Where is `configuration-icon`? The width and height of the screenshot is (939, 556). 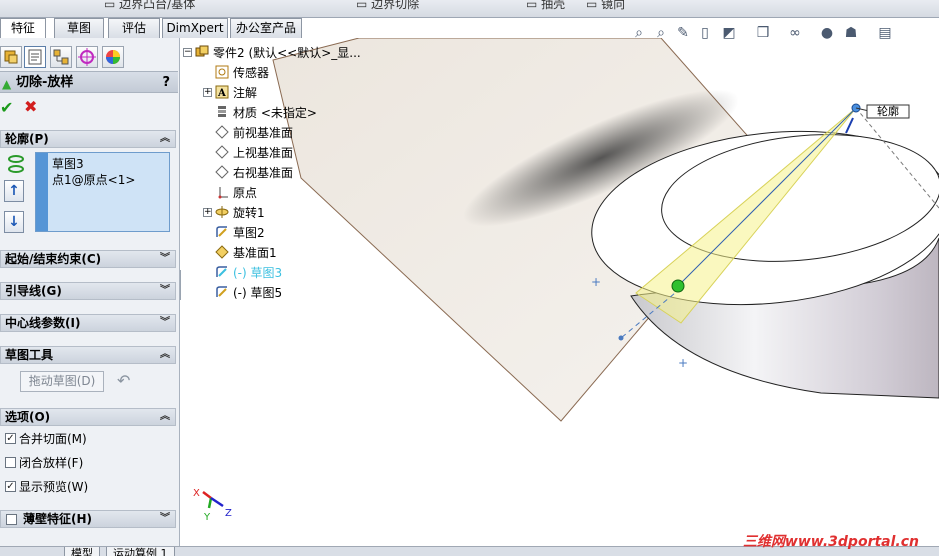
configuration-icon is located at coordinates (61, 57).